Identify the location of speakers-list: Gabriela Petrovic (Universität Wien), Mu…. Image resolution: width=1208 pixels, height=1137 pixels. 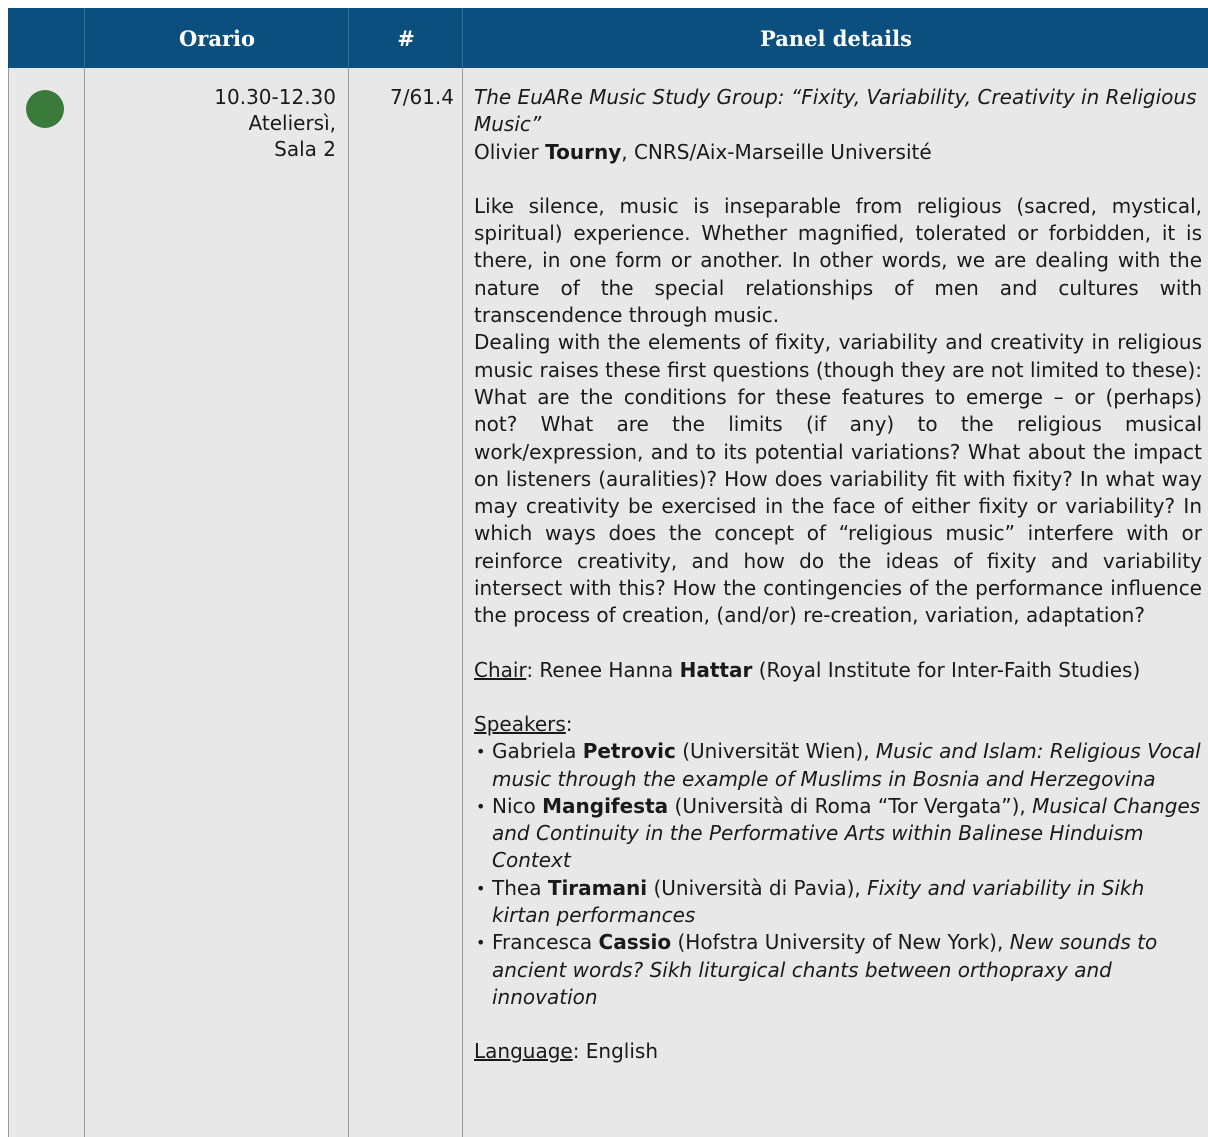
(838, 874).